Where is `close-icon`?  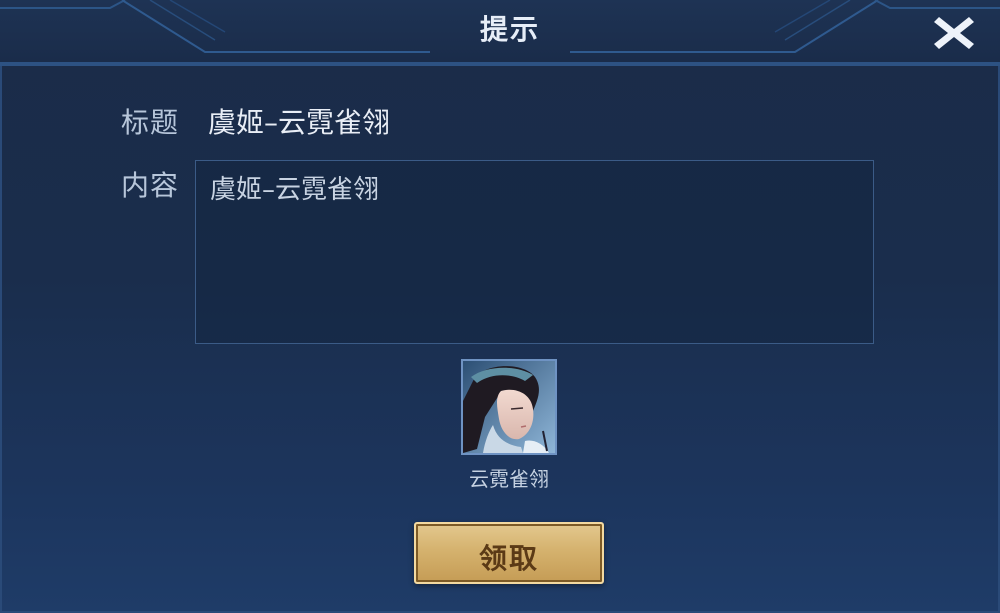
close-icon is located at coordinates (954, 33).